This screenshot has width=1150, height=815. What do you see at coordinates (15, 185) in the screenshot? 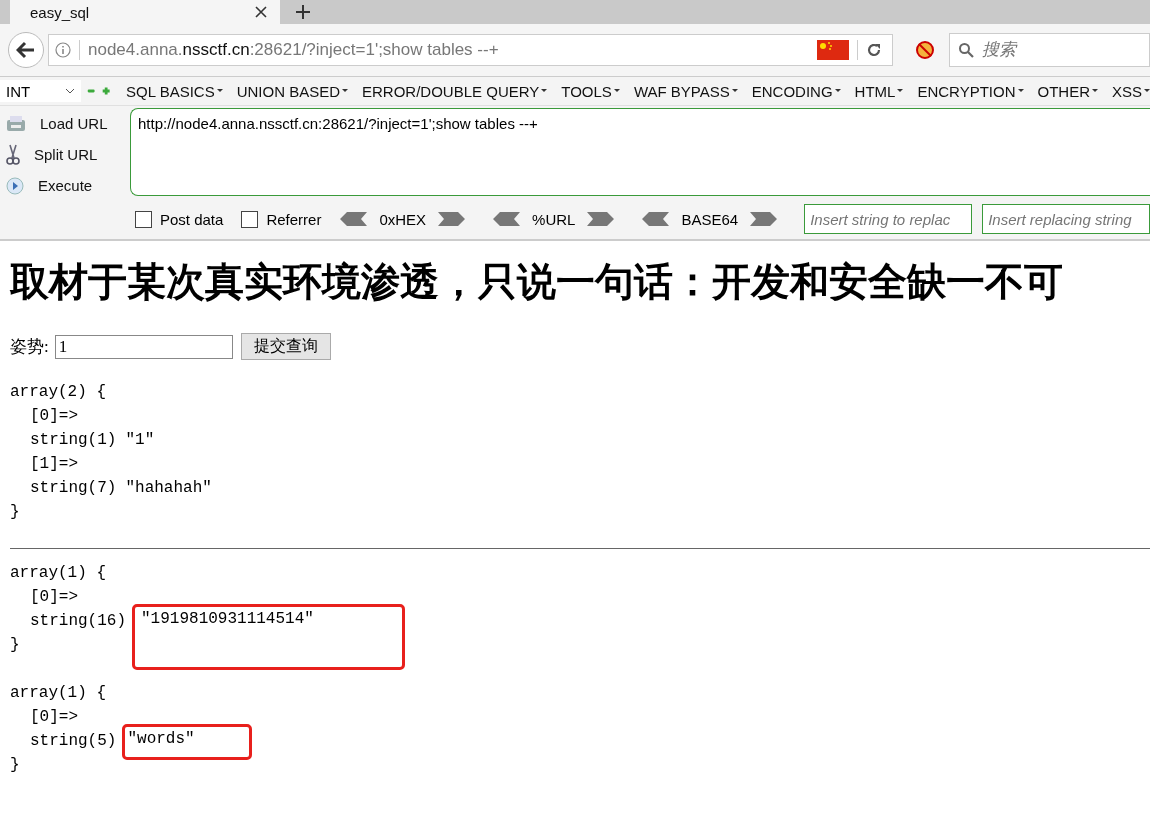
I see `play-icon` at bounding box center [15, 185].